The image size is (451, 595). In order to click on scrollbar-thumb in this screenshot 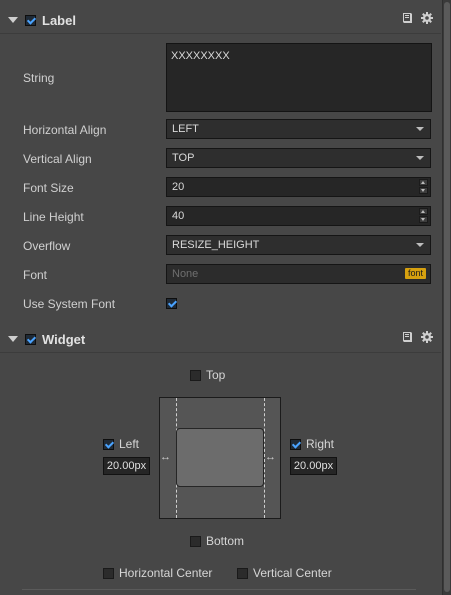, I will do `click(447, 297)`.